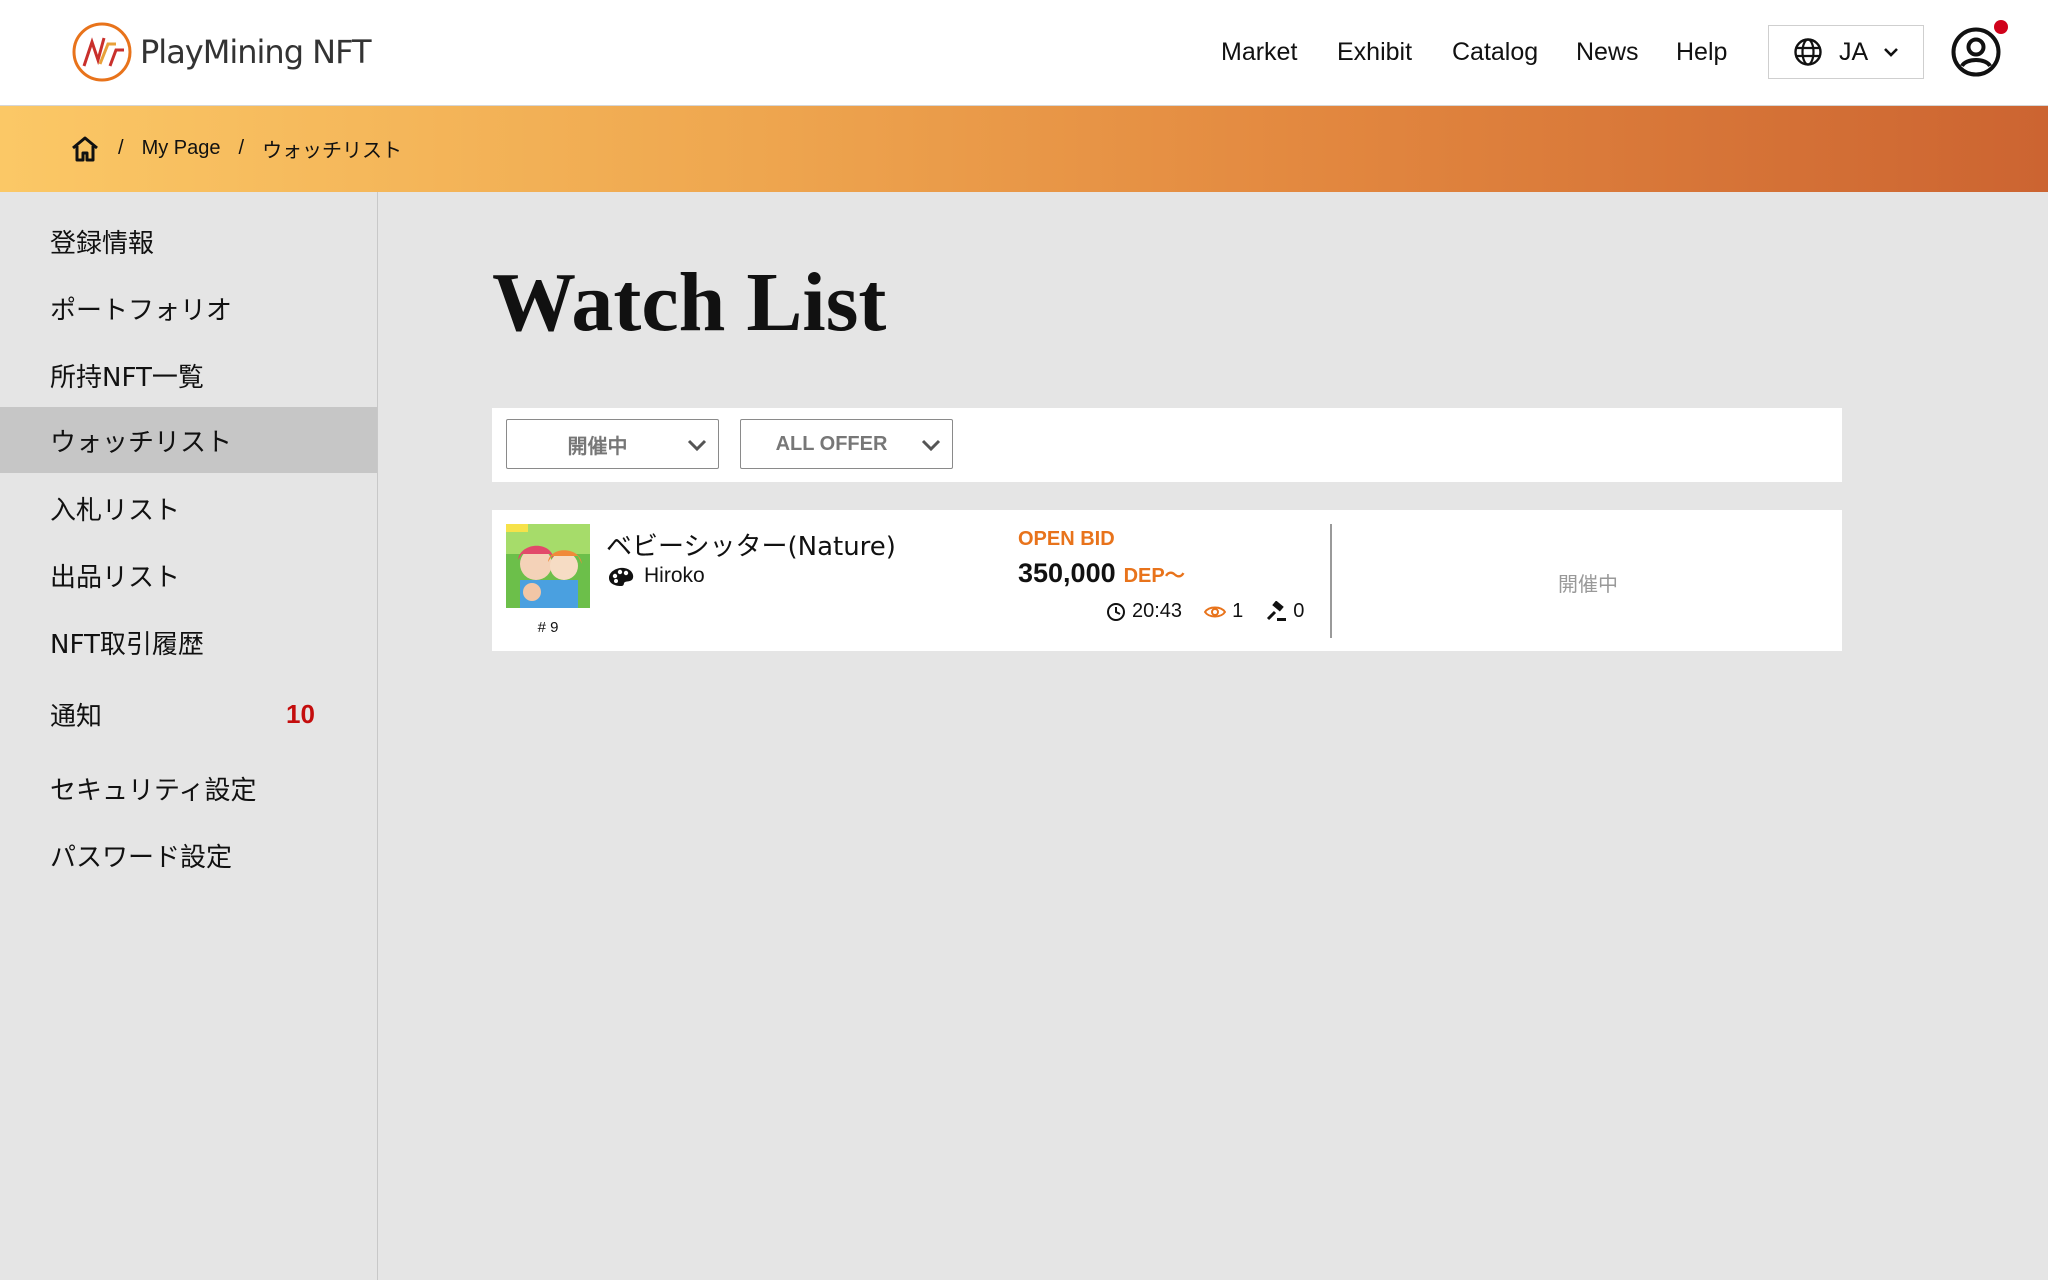 The width and height of the screenshot is (2048, 1280). I want to click on status-filter-select: 開催中, so click(612, 444).